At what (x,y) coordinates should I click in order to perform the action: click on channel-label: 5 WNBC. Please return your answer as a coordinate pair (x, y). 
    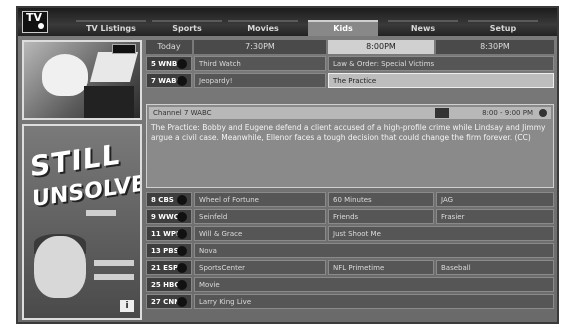
    Looking at the image, I should click on (169, 63).